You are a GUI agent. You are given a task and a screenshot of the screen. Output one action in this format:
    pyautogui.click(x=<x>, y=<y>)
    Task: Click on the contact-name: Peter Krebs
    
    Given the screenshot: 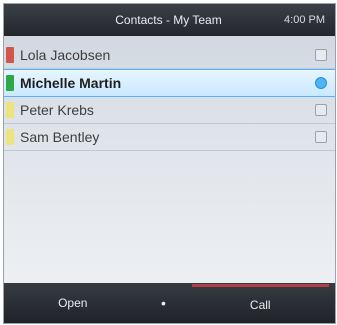 What is the action you would take?
    pyautogui.click(x=57, y=110)
    